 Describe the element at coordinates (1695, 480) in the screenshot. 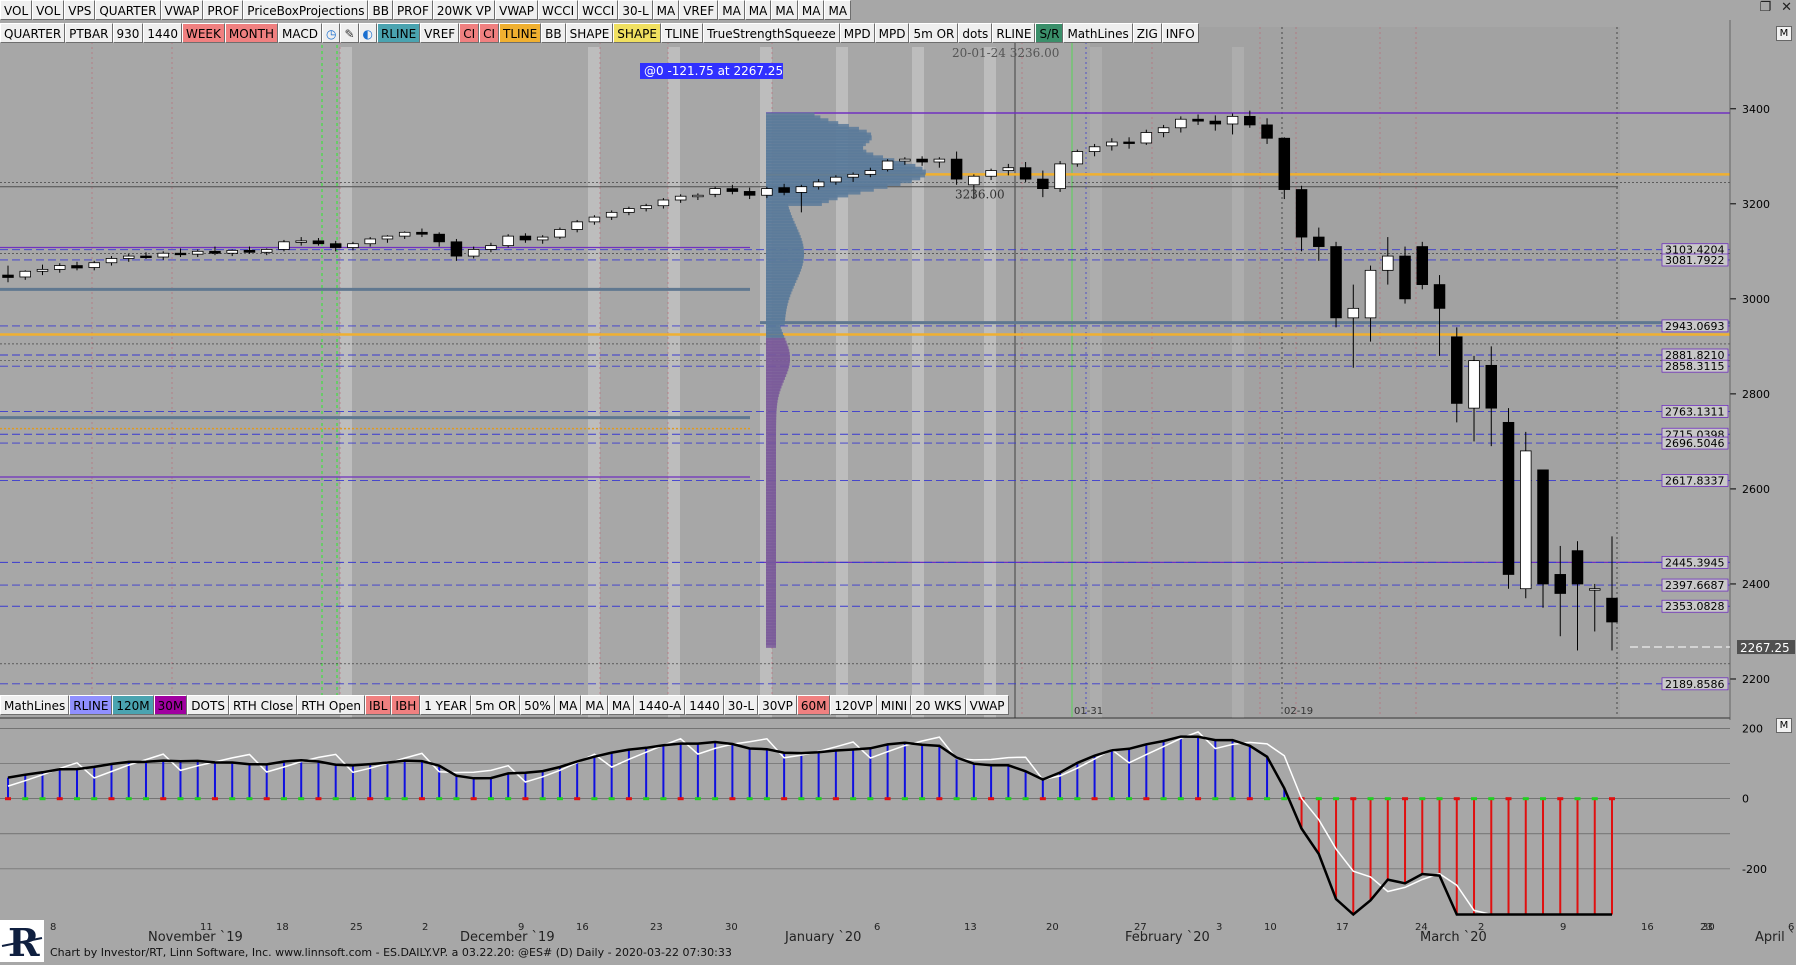

I see `level-label: 2617.8337` at that location.